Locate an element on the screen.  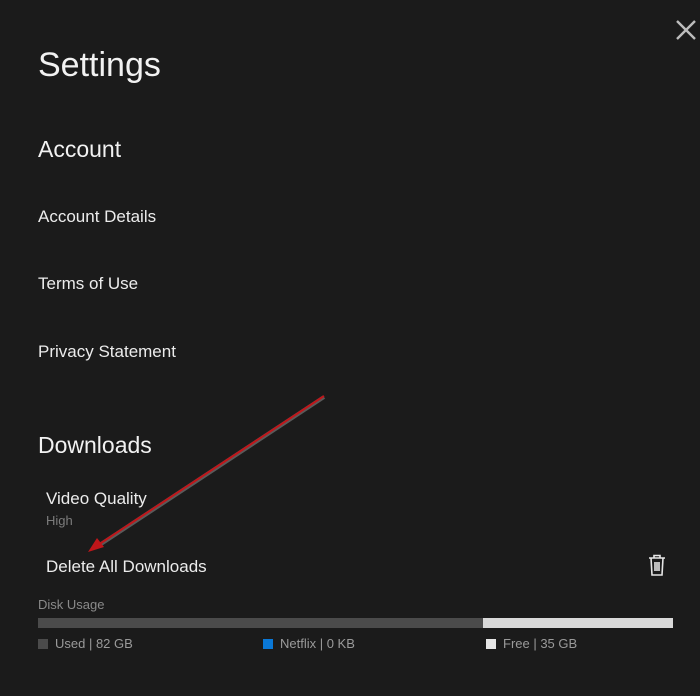
legend-netflix-text: Netflix | 0 KB is located at coordinates (317, 643).